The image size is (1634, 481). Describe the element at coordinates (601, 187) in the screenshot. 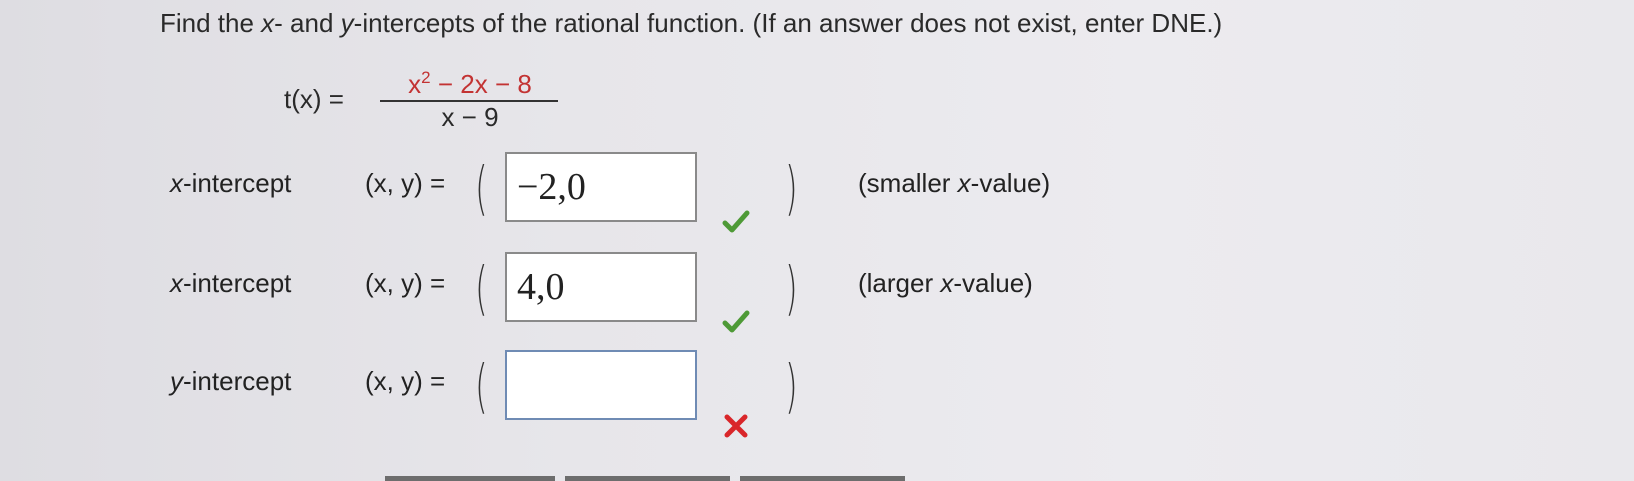

I see `x-intercept-smaller-input` at that location.